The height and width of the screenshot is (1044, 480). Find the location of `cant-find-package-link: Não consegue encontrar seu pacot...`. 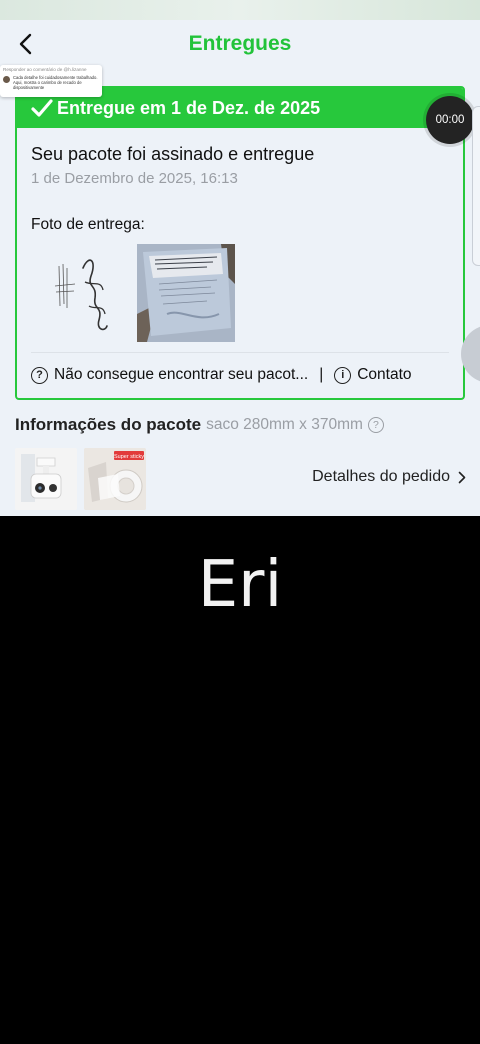

cant-find-package-link: Não consegue encontrar seu pacot... is located at coordinates (181, 375).